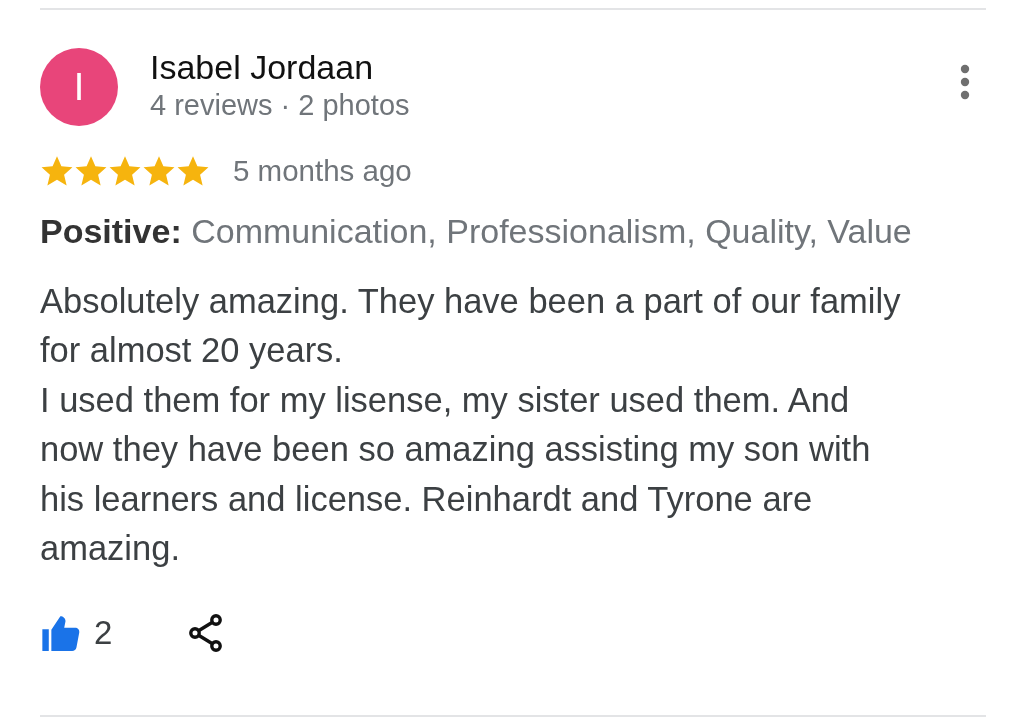  I want to click on review-highlights: Positive: Communication, Professionalism, Quality, Value, so click(476, 231).